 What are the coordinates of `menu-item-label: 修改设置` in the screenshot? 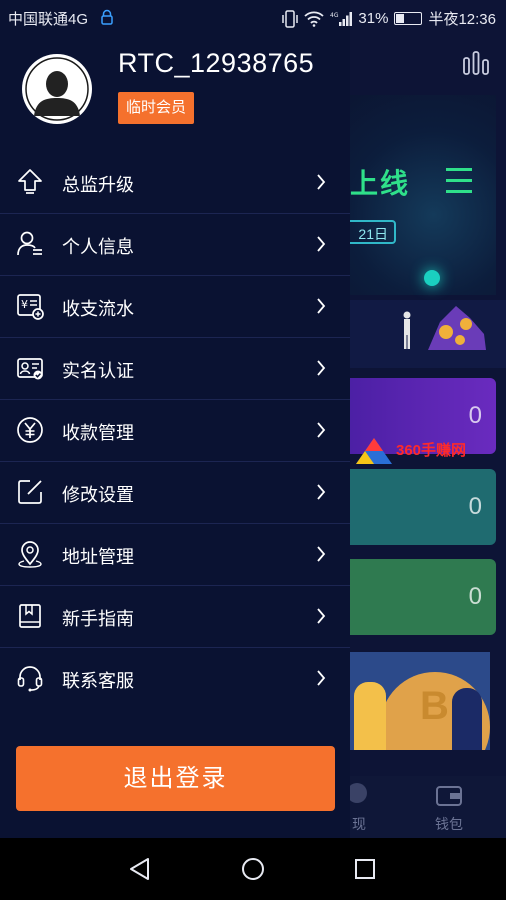 It's located at (98, 495).